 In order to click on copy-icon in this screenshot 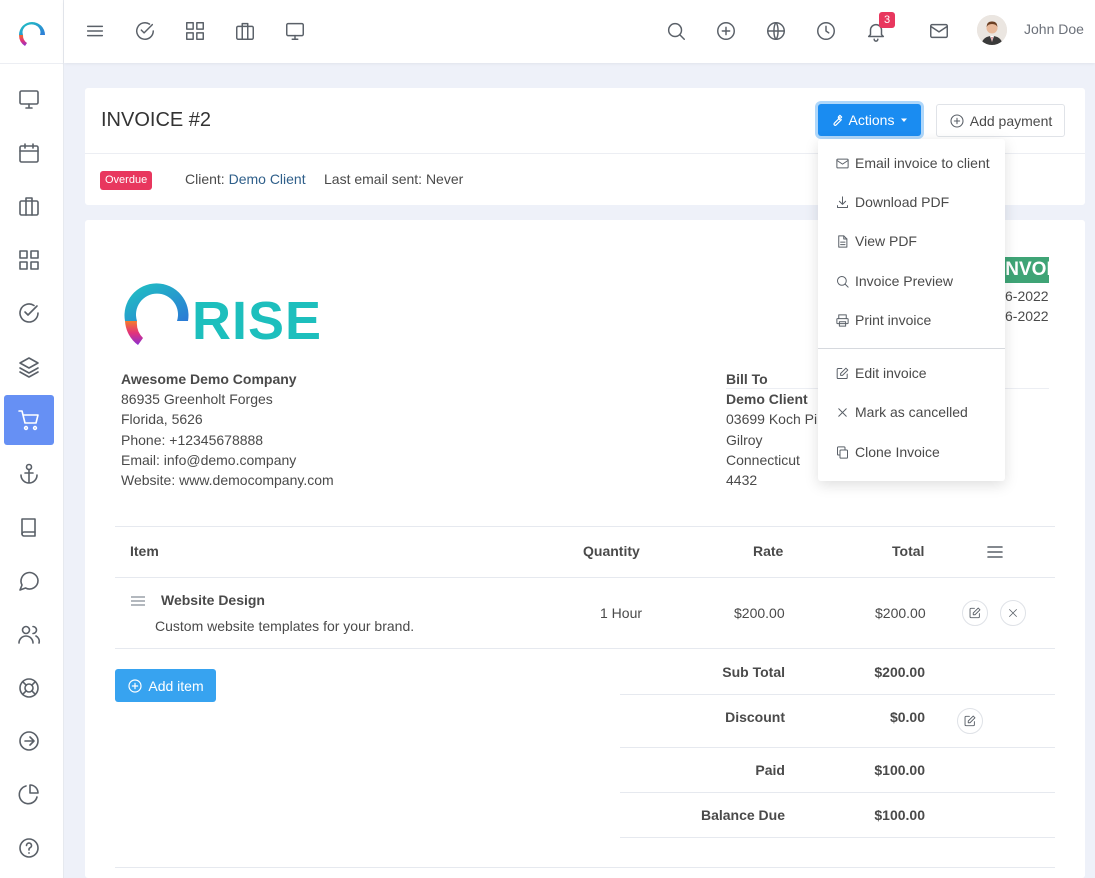, I will do `click(842, 452)`.